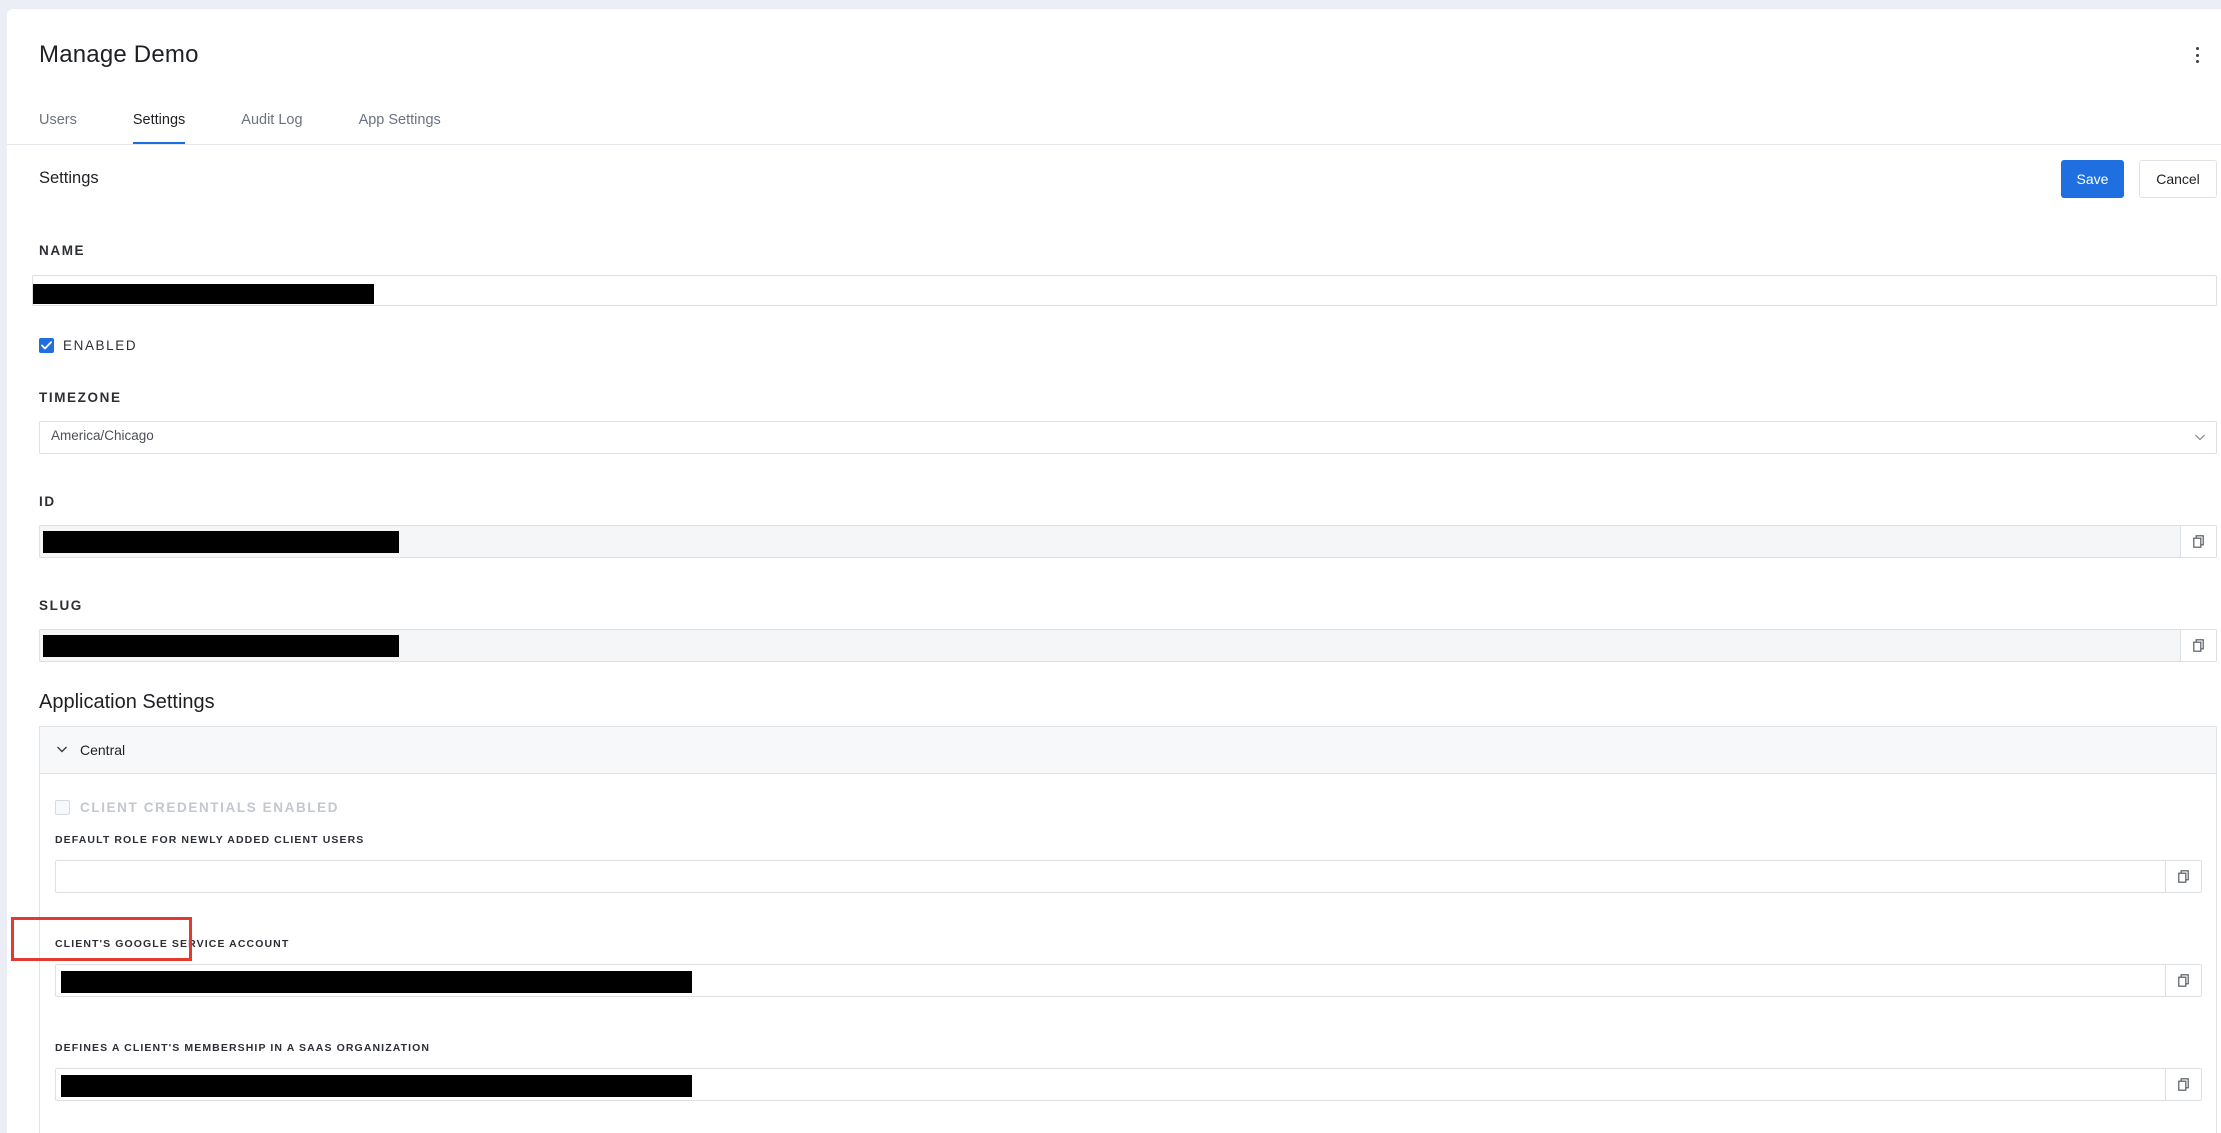 The width and height of the screenshot is (2221, 1133). I want to click on saas-membership-field, so click(1128, 1084).